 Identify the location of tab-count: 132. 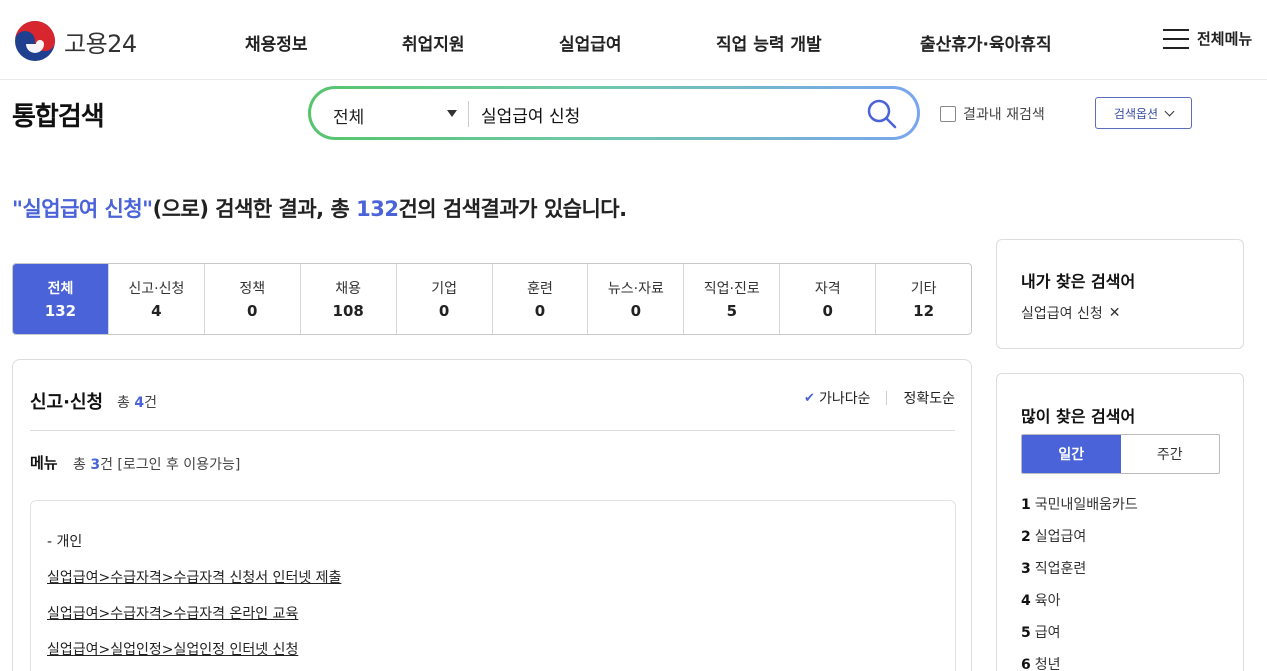
(60, 311).